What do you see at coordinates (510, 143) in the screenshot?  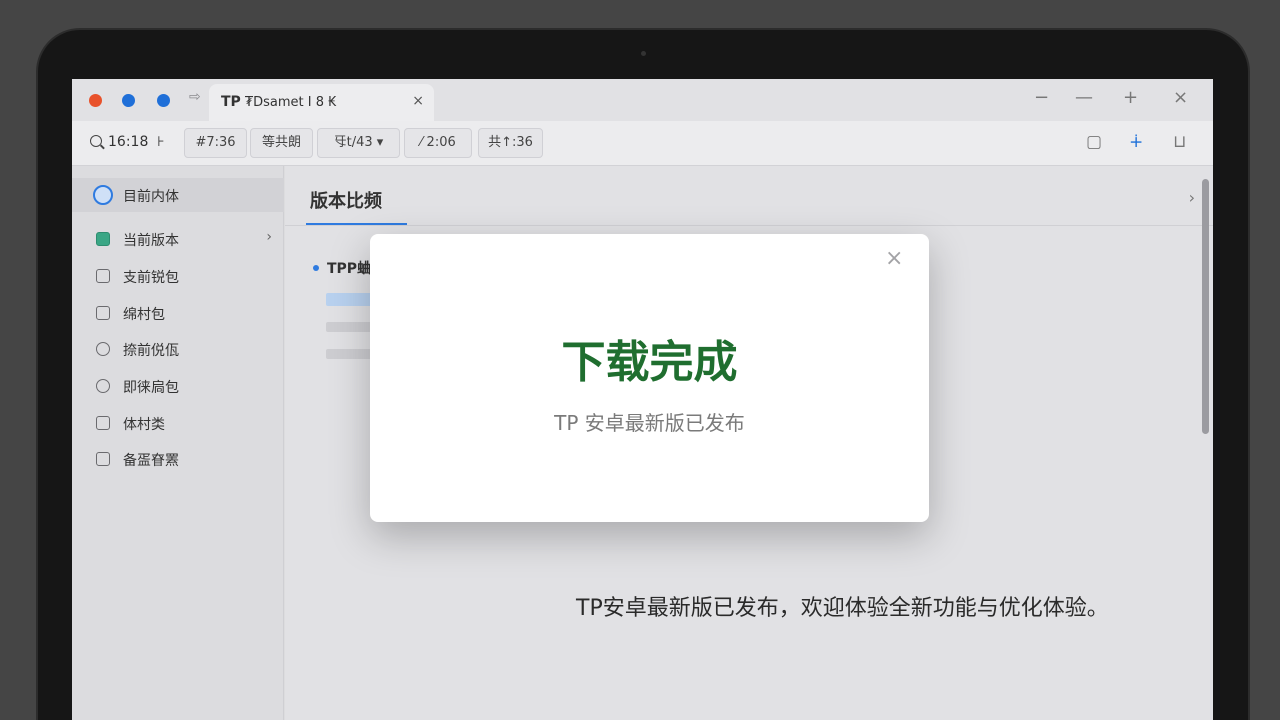 I see `toolbar-chip-4: 共↑:36` at bounding box center [510, 143].